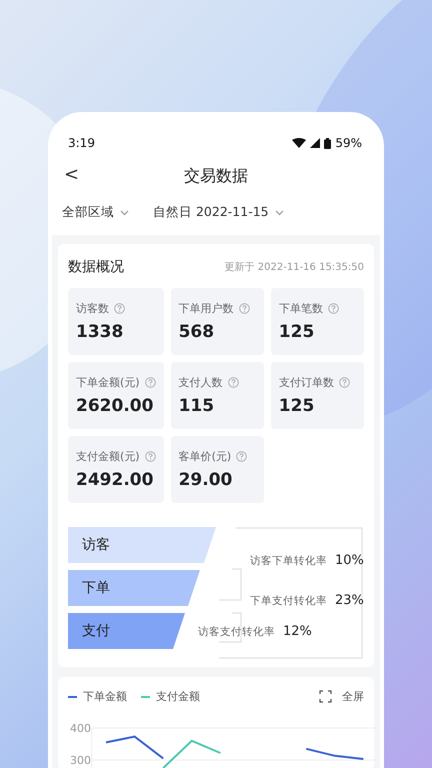 Image resolution: width=432 pixels, height=768 pixels. I want to click on metric-value: 29.00, so click(206, 480).